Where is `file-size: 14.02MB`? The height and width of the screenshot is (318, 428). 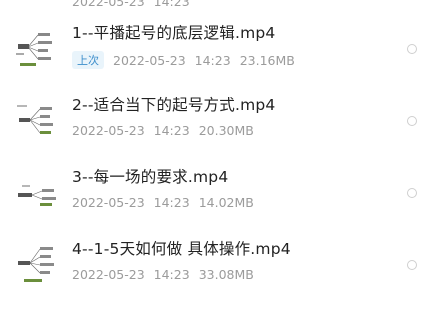
file-size: 14.02MB is located at coordinates (226, 202).